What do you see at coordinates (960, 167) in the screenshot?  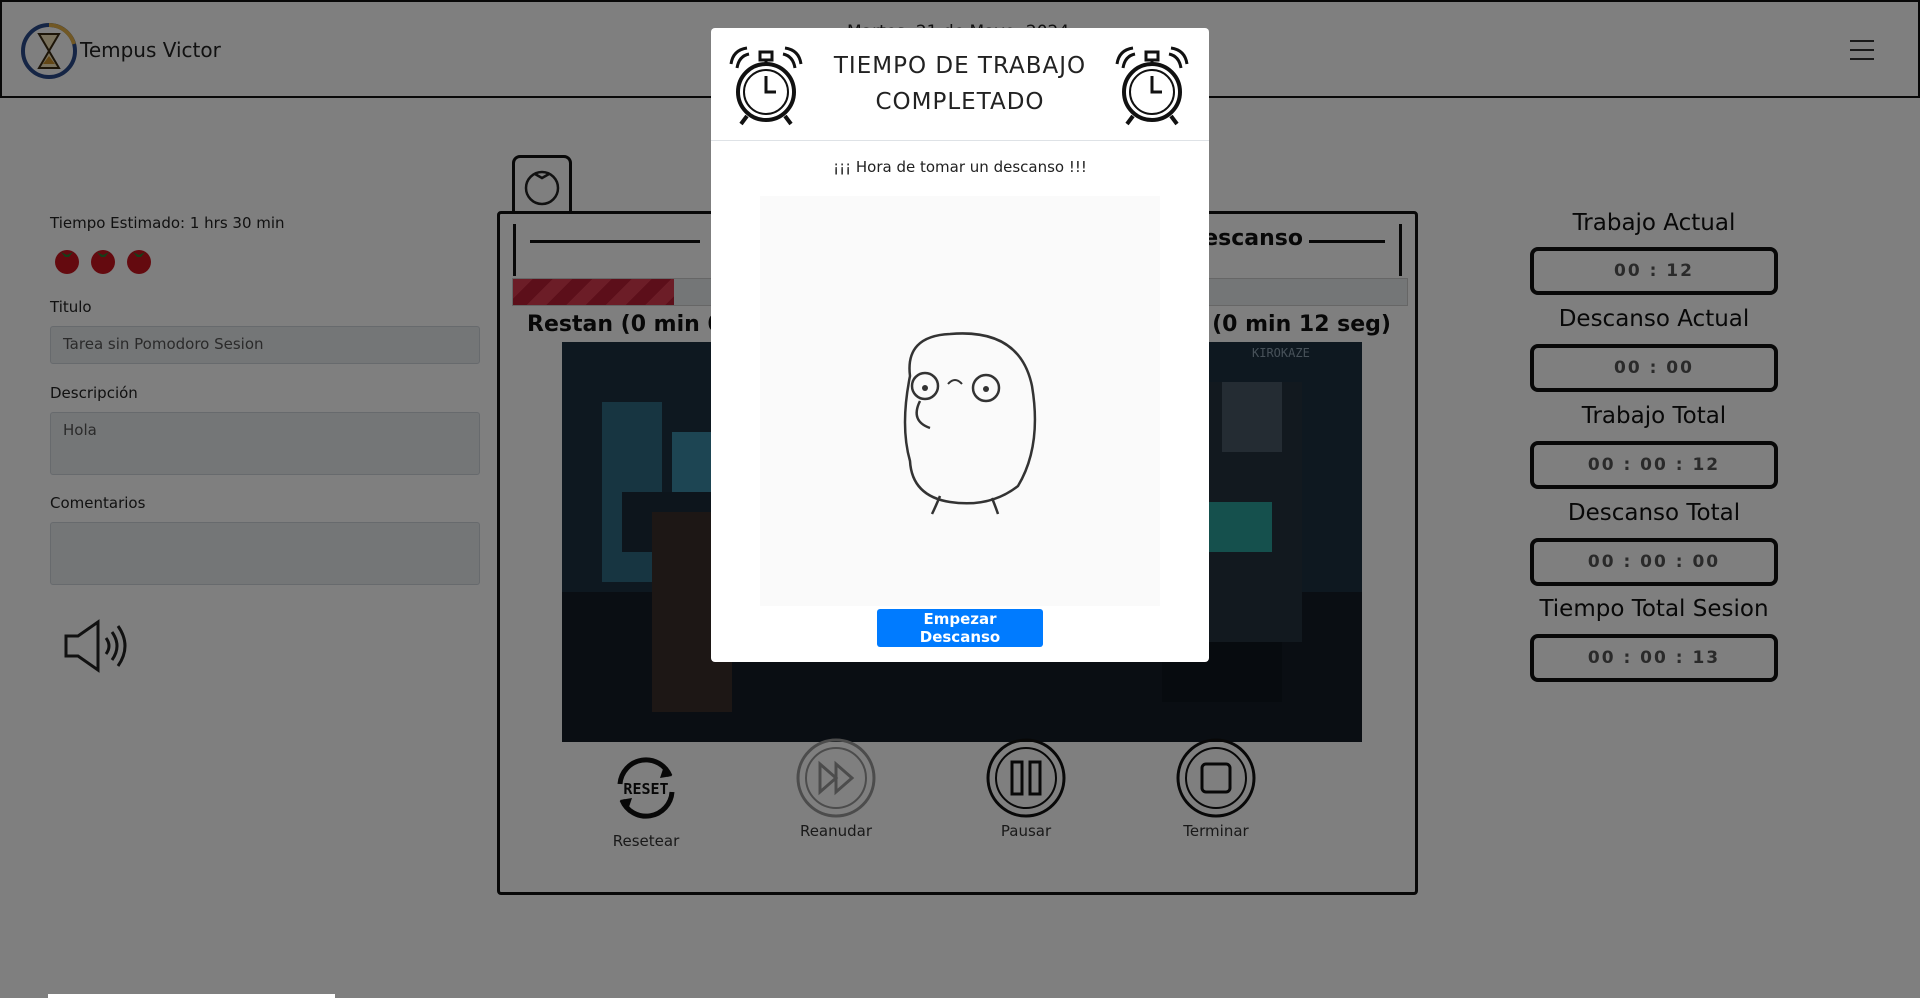 I see `modal-message: ¡¡¡ Hora de tomar un descanso !!!` at bounding box center [960, 167].